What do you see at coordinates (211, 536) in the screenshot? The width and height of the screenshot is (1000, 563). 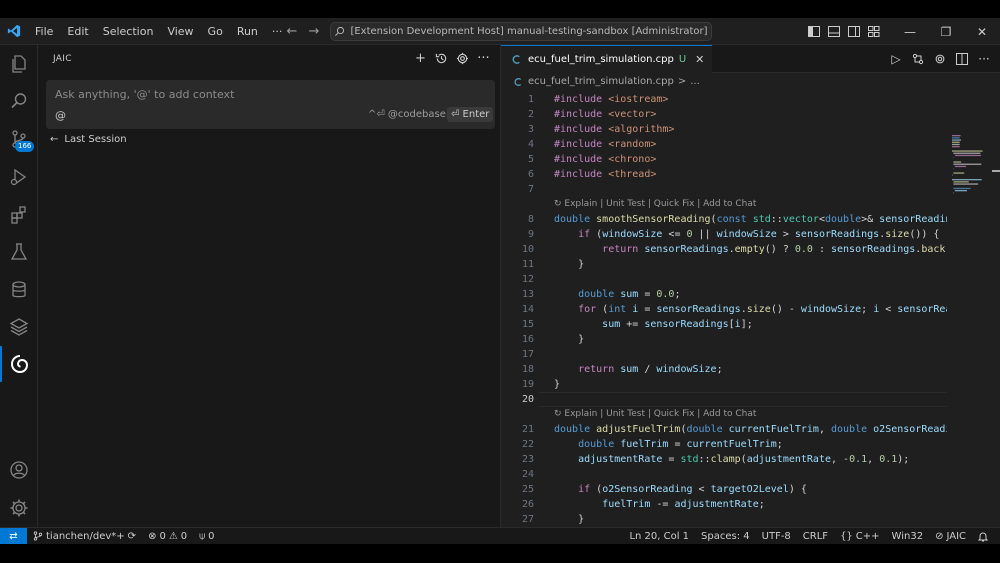 I see `ports-count: 0` at bounding box center [211, 536].